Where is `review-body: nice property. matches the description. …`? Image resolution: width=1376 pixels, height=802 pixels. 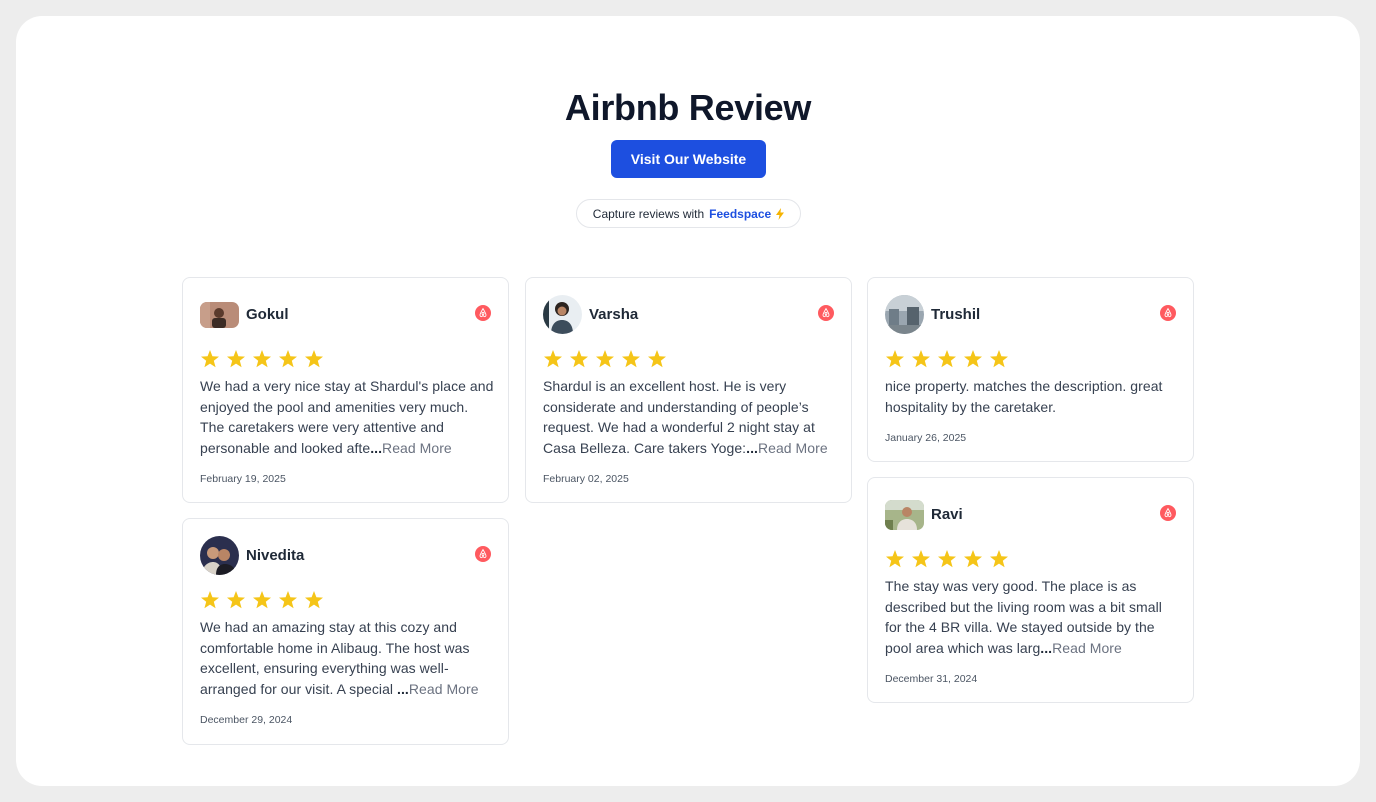
review-body: nice property. matches the description. … is located at coordinates (1024, 396).